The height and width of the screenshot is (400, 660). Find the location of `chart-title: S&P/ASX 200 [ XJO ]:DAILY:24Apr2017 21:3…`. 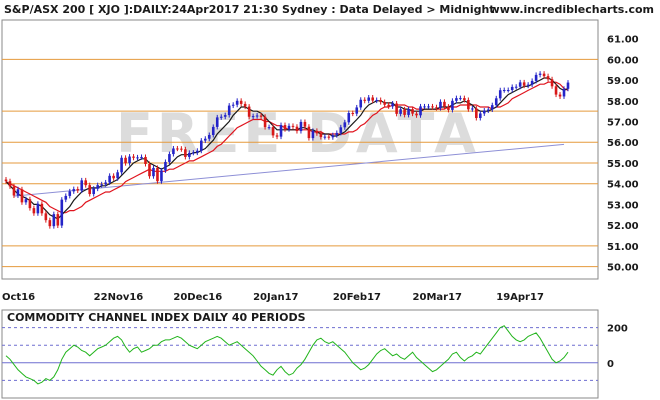

chart-title: S&P/ASX 200 [ XJO ]:DAILY:24Apr2017 21:3… is located at coordinates (249, 9).